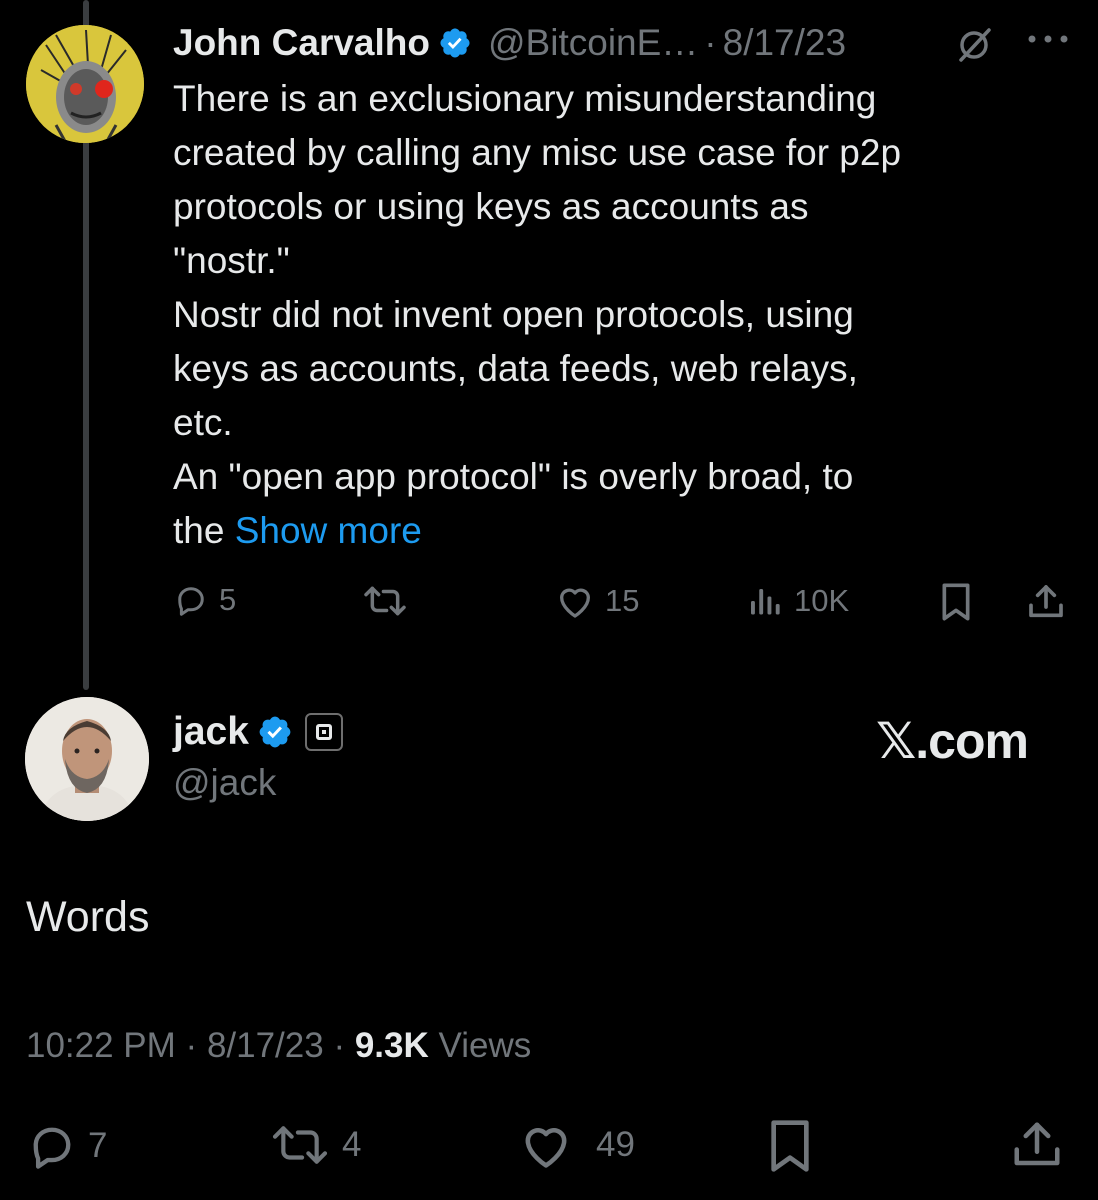 The width and height of the screenshot is (1098, 1200). Describe the element at coordinates (597, 601) in the screenshot. I see `like-button: 15` at that location.